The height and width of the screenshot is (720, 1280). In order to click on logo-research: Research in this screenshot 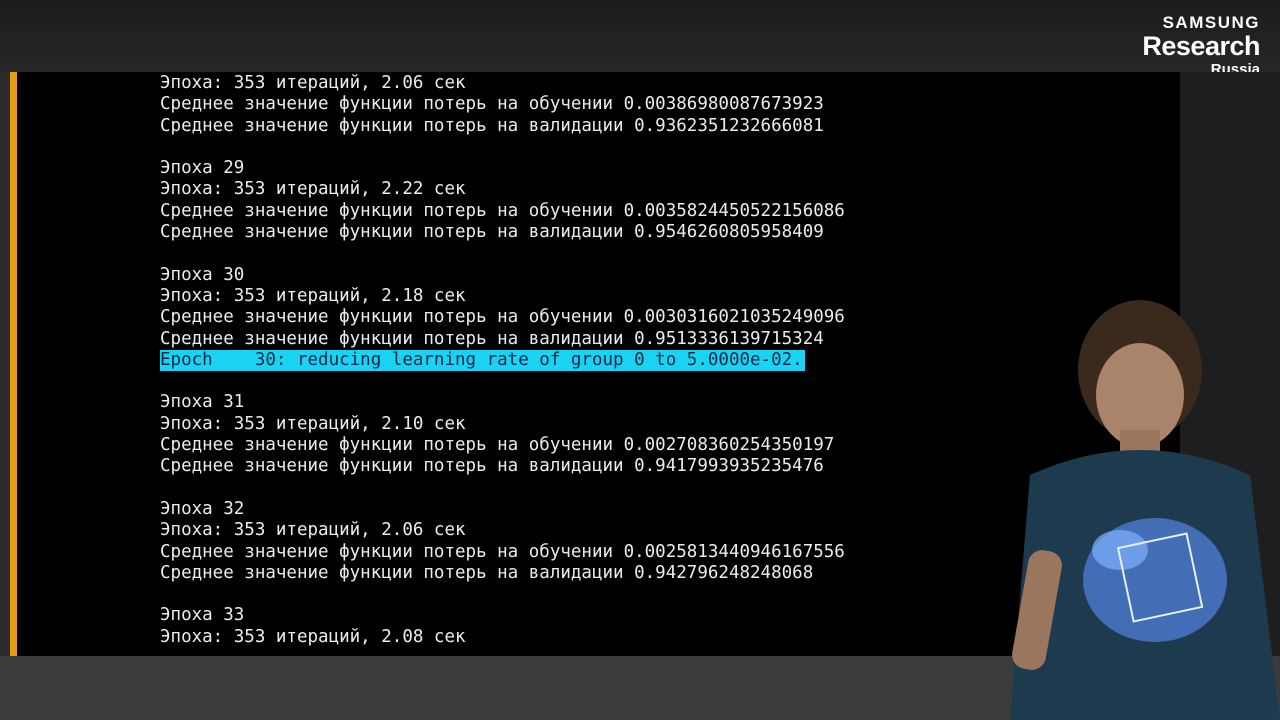, I will do `click(1201, 46)`.